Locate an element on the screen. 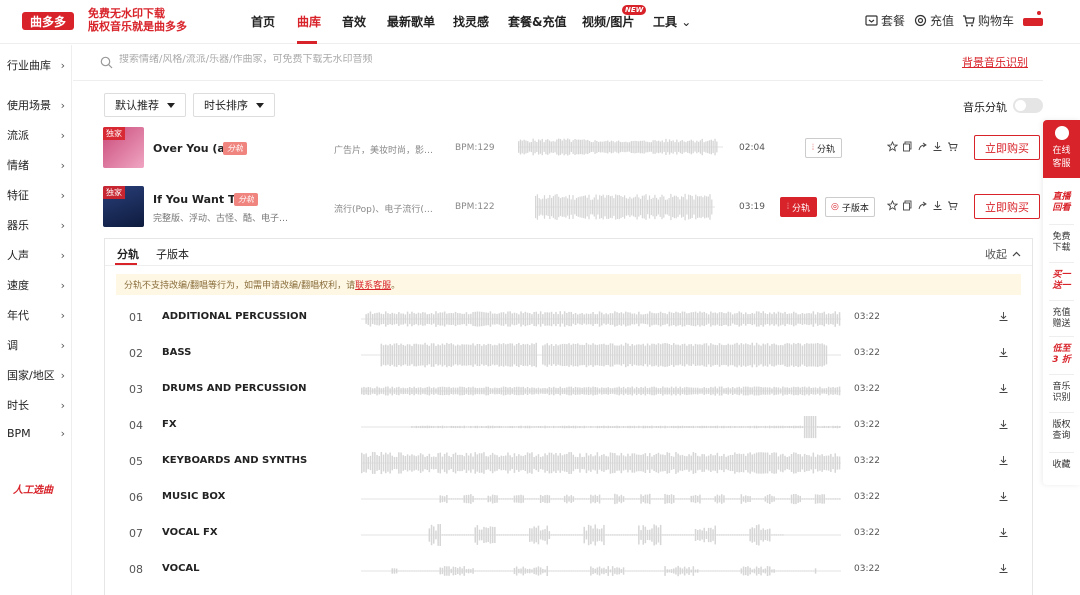 This screenshot has width=1080, height=595. service-label-2: 客服 is located at coordinates (1061, 164).